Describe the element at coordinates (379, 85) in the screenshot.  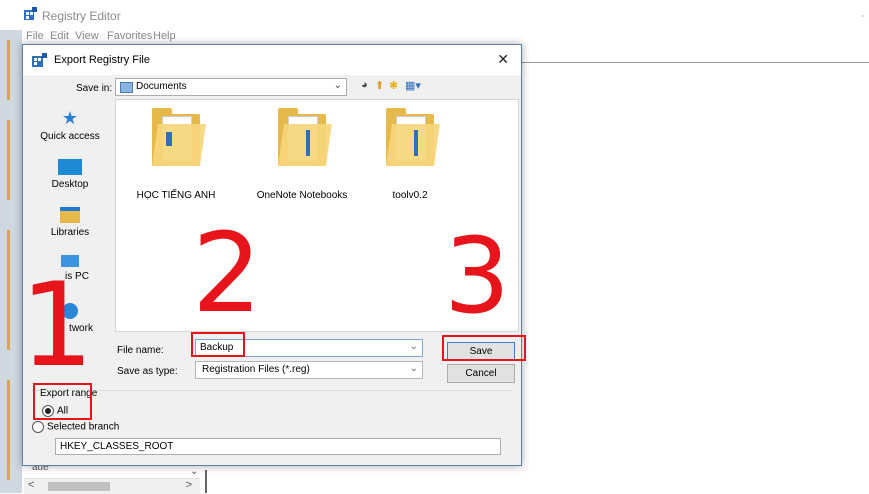
I see `up-folder-icon: ⬆` at that location.